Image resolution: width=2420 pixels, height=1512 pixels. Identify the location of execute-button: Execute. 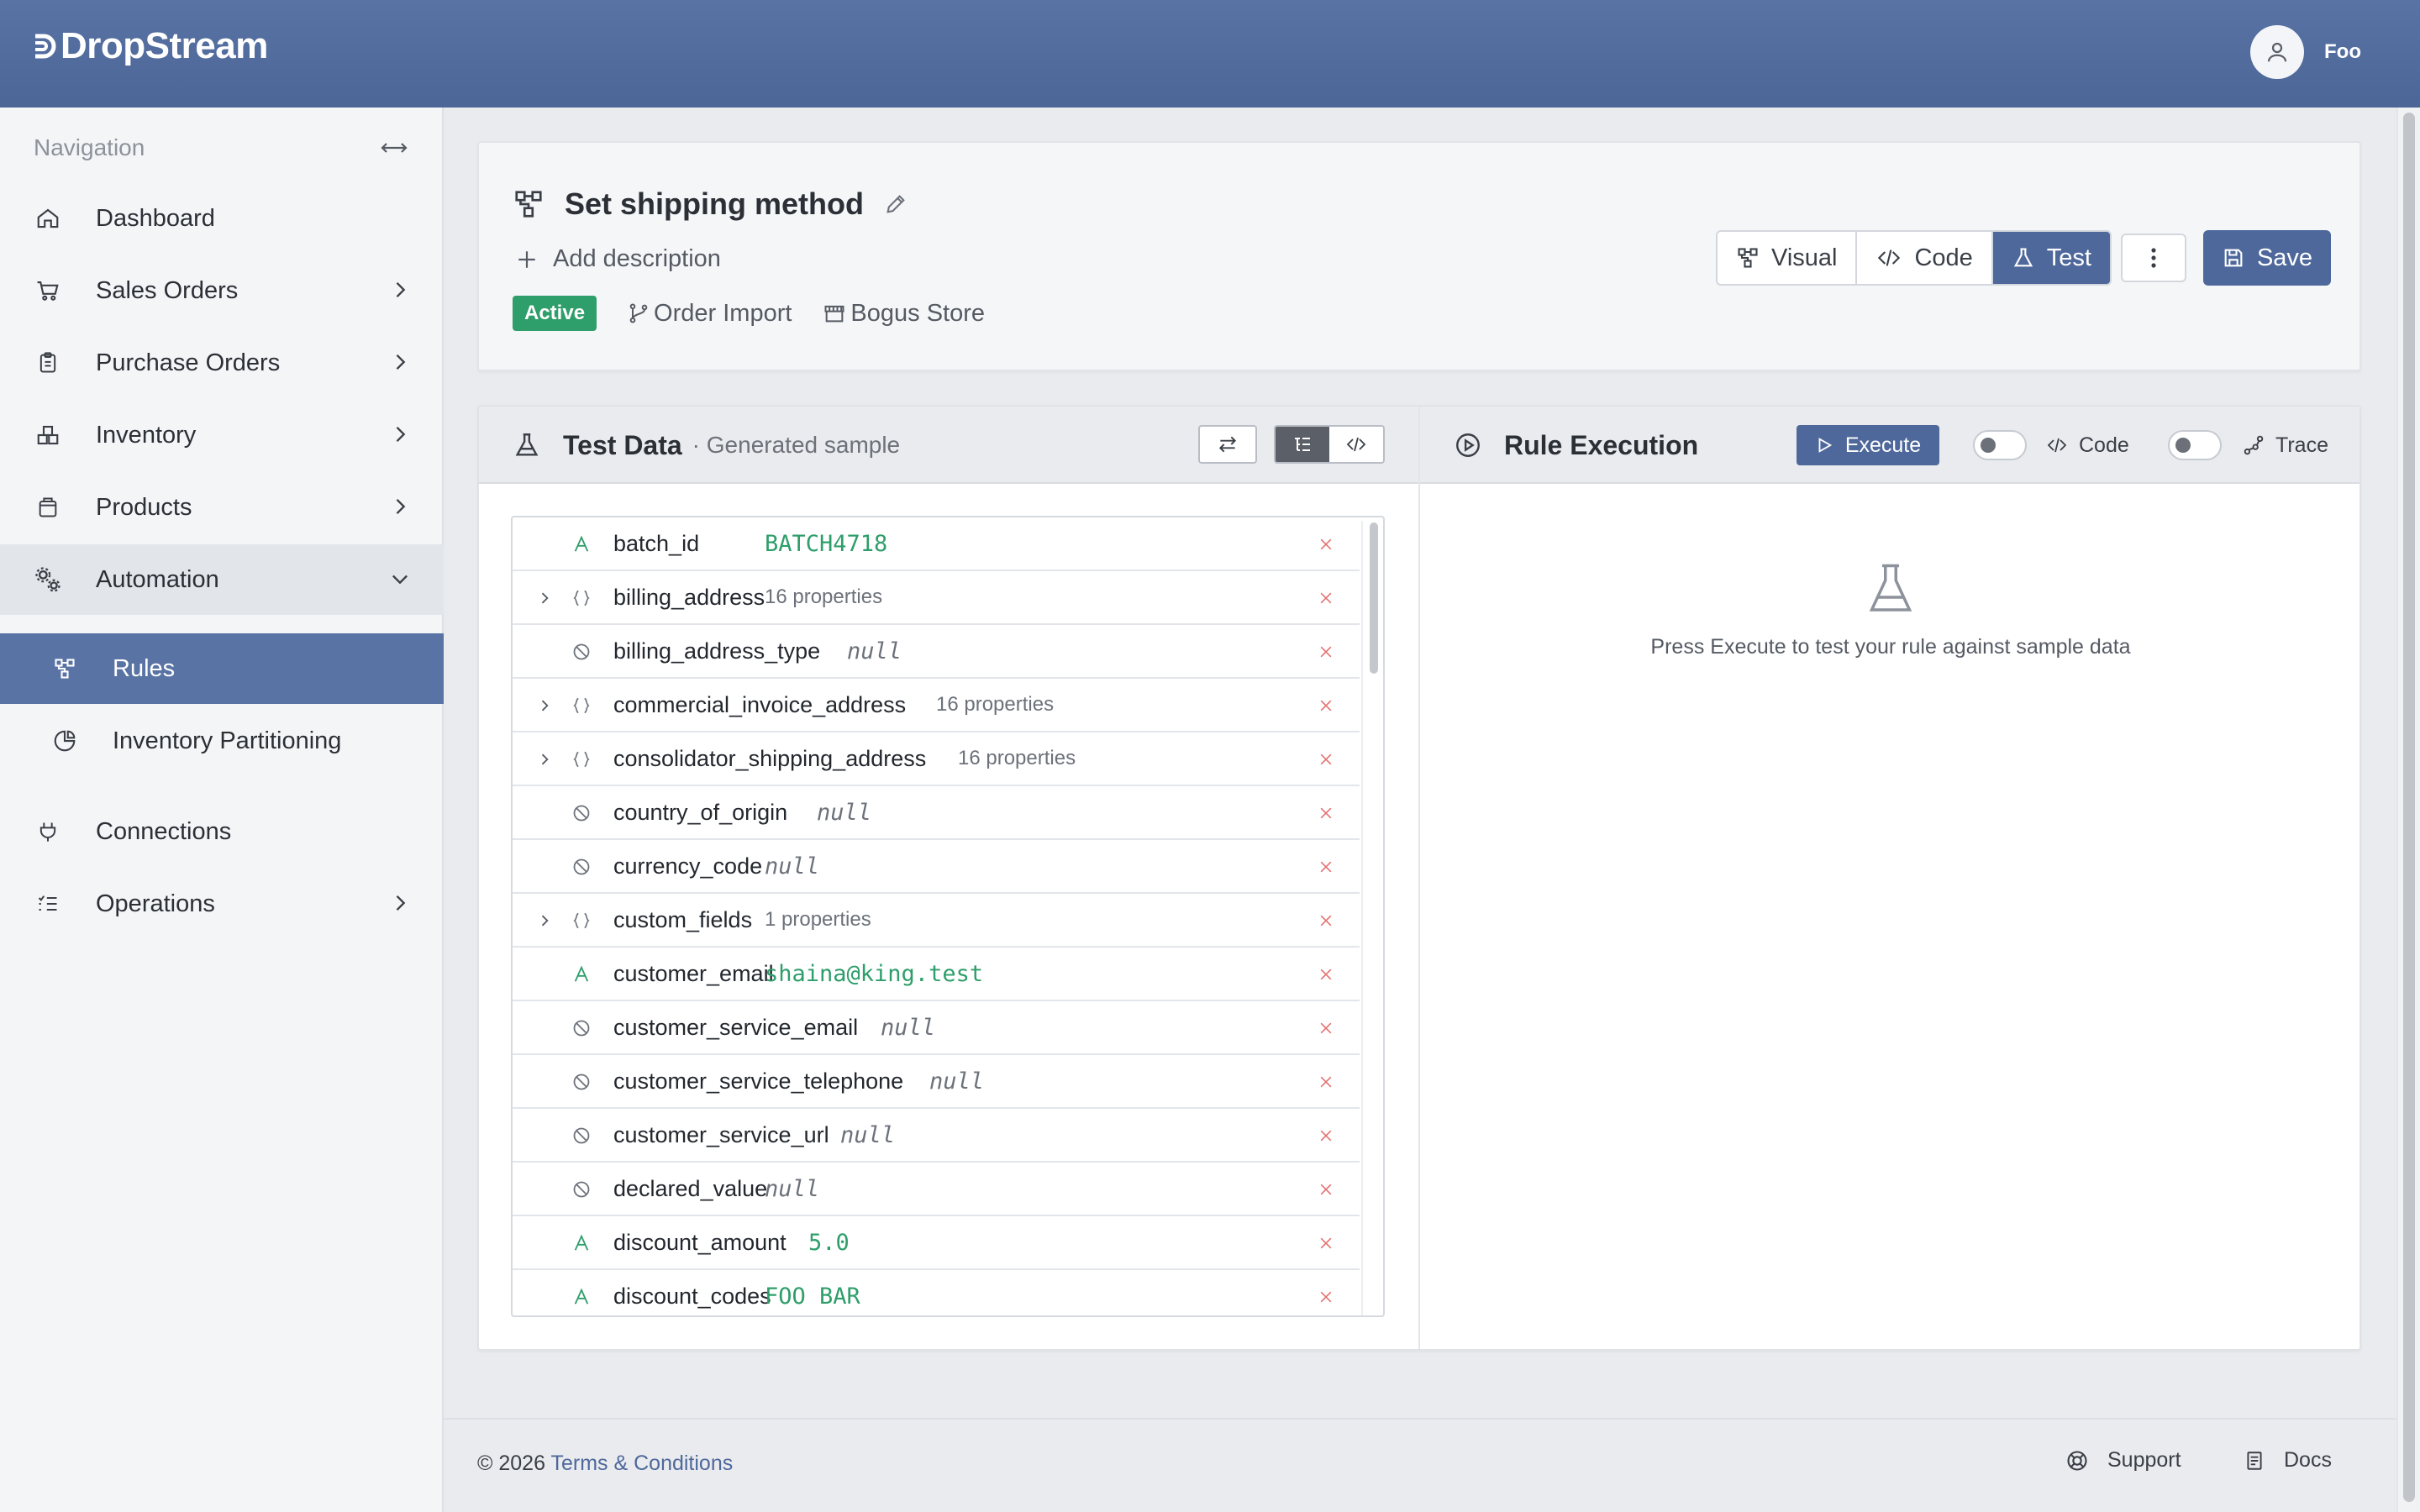
(1868, 445).